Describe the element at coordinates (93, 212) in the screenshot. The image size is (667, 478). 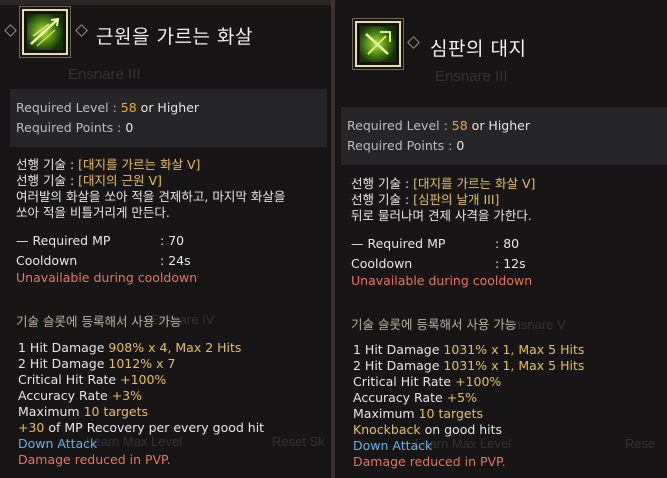
I see `skill-description-line-2: 쏘아 적을 비틀거리게 만든다.` at that location.